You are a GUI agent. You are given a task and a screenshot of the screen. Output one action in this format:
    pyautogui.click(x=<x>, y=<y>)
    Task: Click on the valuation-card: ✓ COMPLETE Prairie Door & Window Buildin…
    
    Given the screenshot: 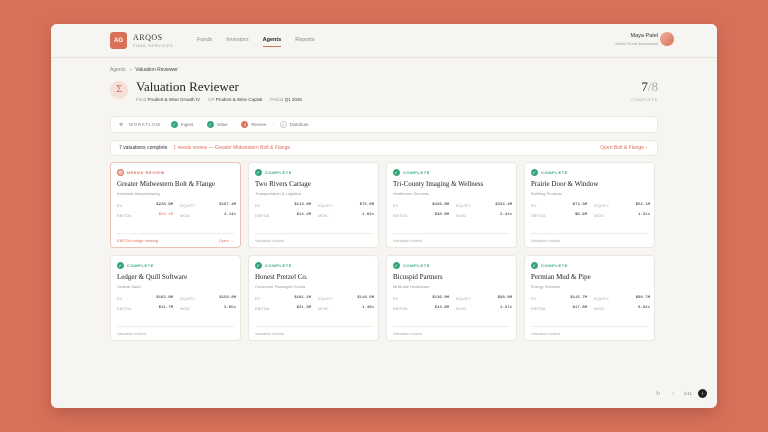 What is the action you would take?
    pyautogui.click(x=589, y=205)
    